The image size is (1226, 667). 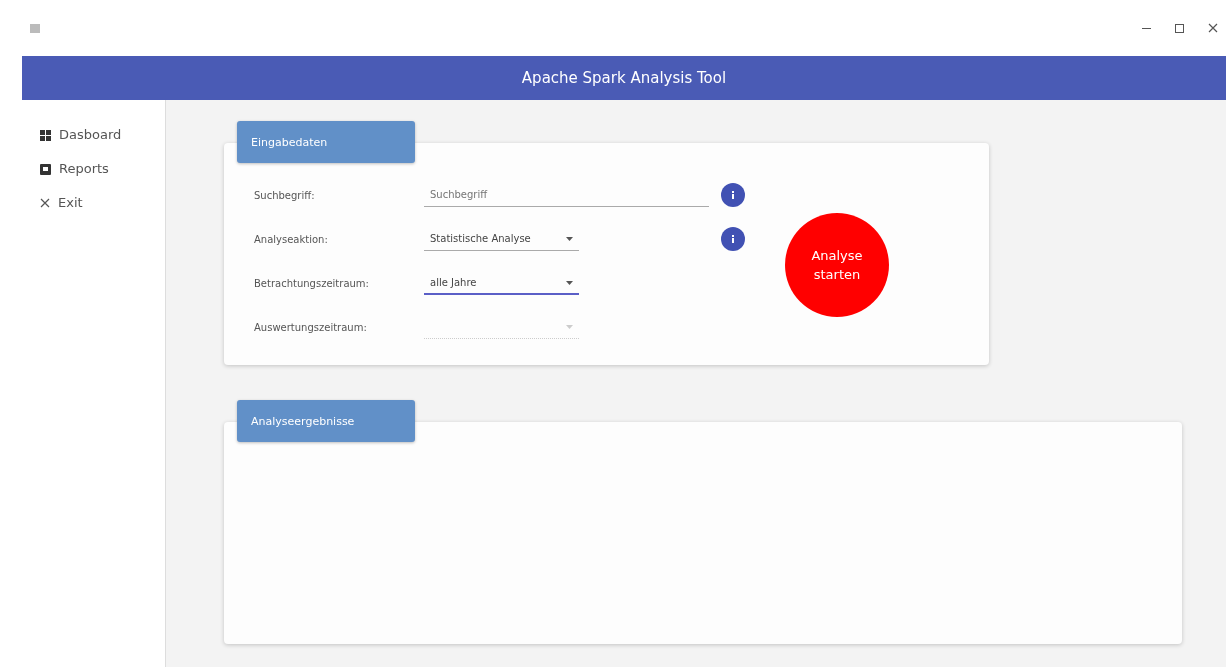 I want to click on start-analysis-button: Analyse starten, so click(x=837, y=265).